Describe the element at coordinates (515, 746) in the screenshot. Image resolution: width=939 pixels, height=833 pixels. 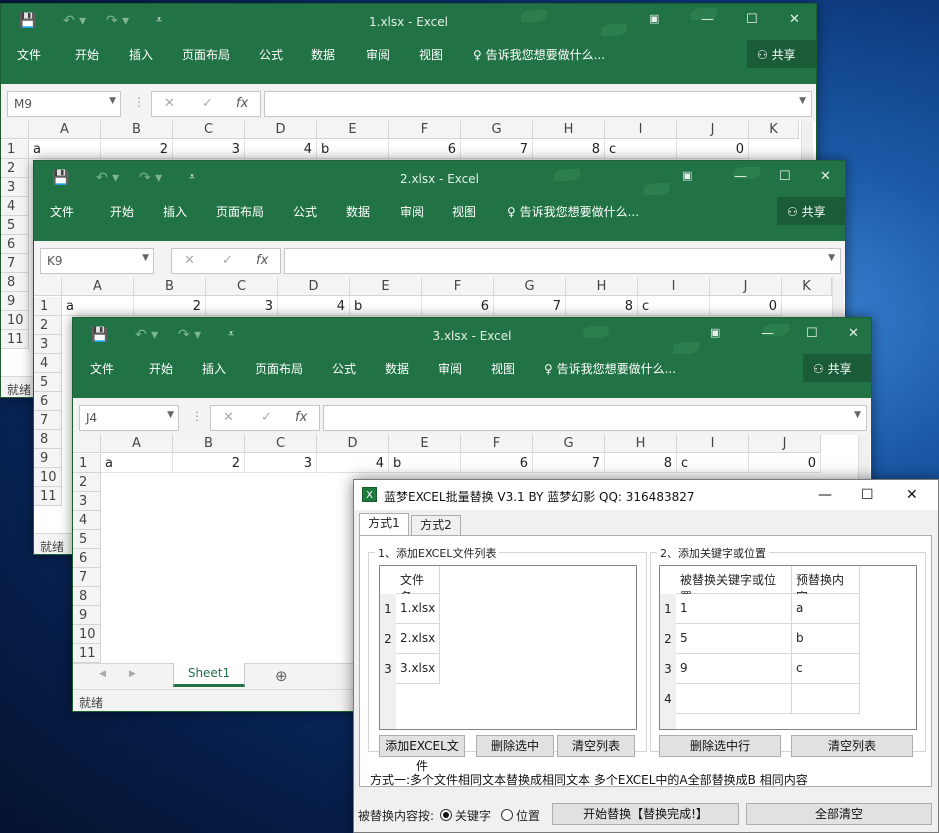
I see `delete-selected-button: 删除选中` at that location.